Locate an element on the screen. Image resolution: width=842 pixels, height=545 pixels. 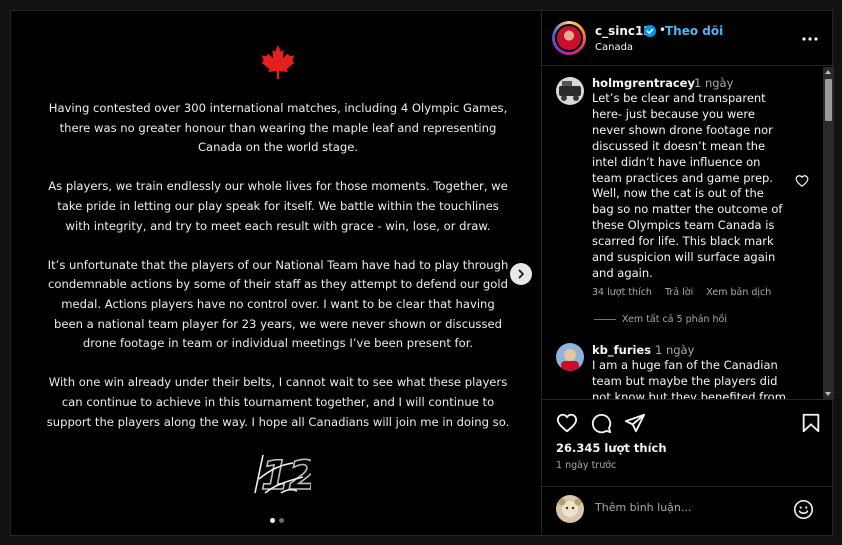
next-slide-button is located at coordinates (521, 274).